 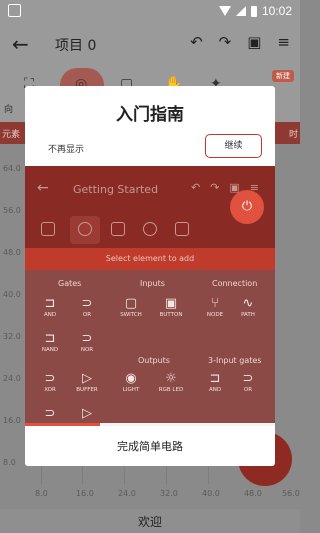 I want to click on y-tick: 24.0, so click(x=12, y=378).